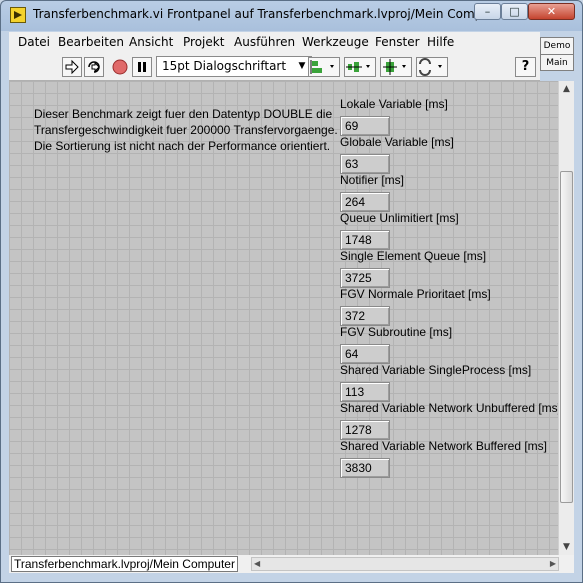 The height and width of the screenshot is (583, 583). I want to click on indicator-single-element-queue: 3725, so click(365, 278).